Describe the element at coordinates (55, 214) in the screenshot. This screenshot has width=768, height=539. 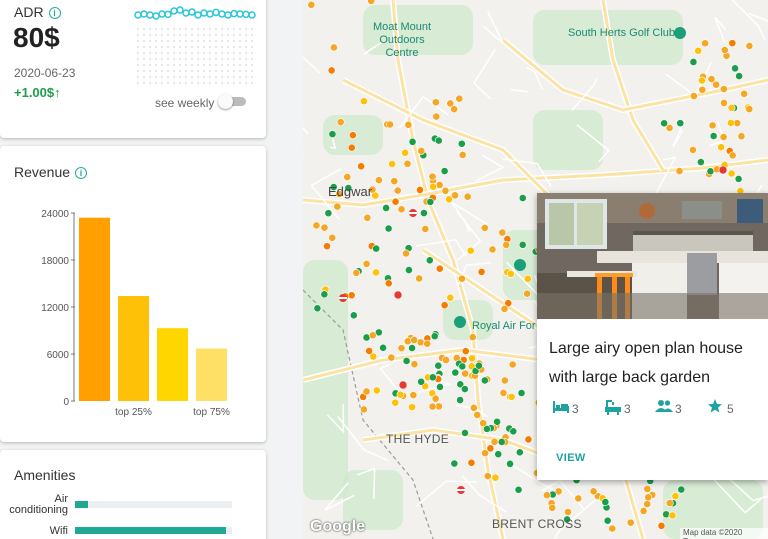
I see `y-tick-label: 24000` at that location.